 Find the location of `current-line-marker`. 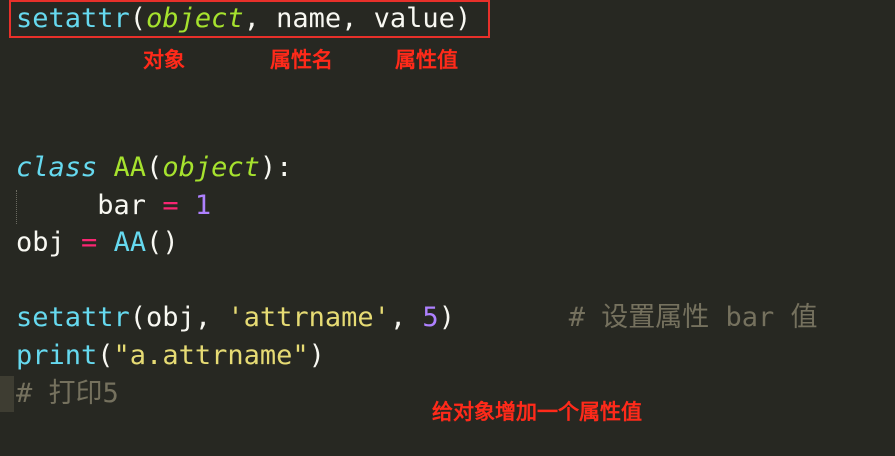

current-line-marker is located at coordinates (7, 394).